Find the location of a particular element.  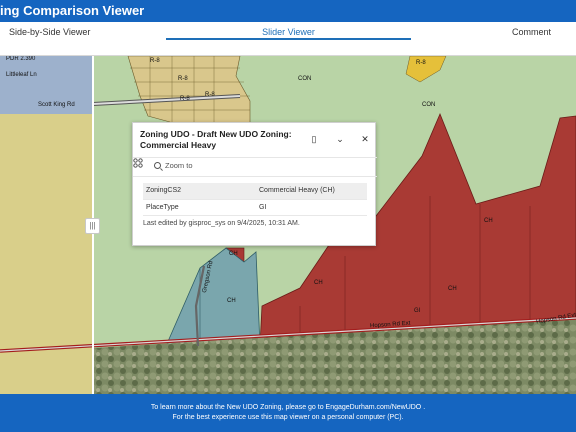

close-icon: ✕ is located at coordinates (365, 139).